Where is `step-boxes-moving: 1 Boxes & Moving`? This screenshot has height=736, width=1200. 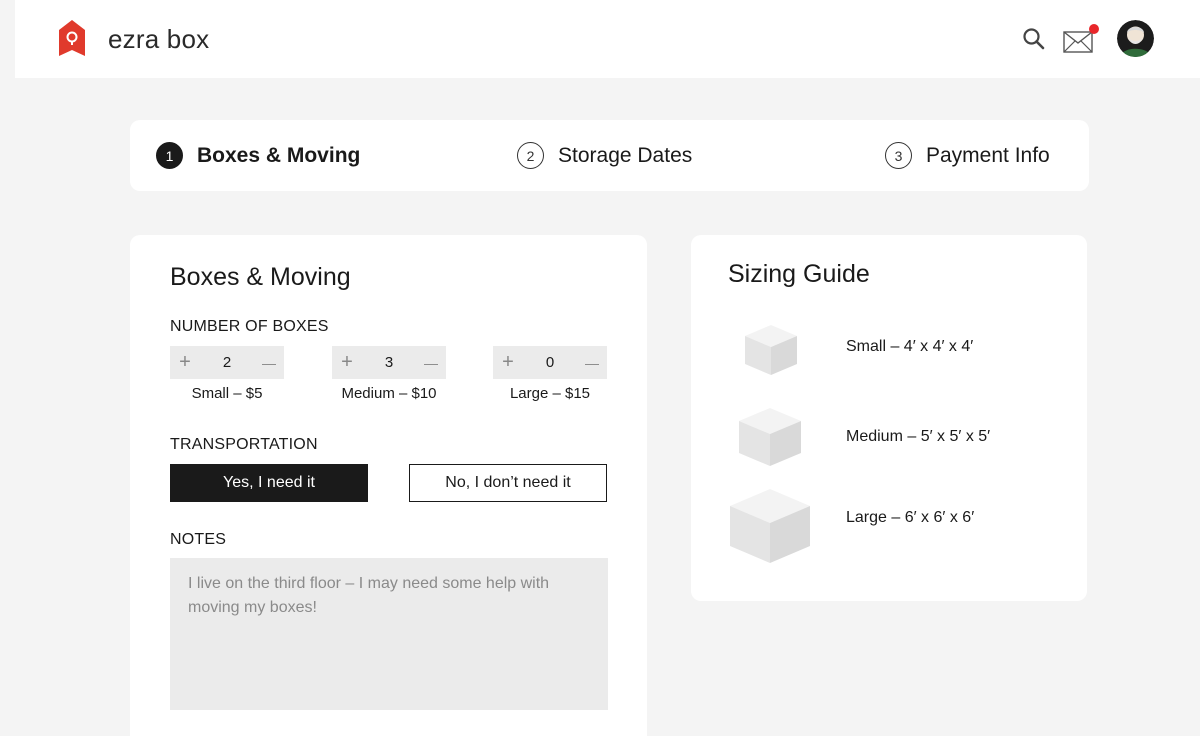
step-boxes-moving: 1 Boxes & Moving is located at coordinates (258, 155).